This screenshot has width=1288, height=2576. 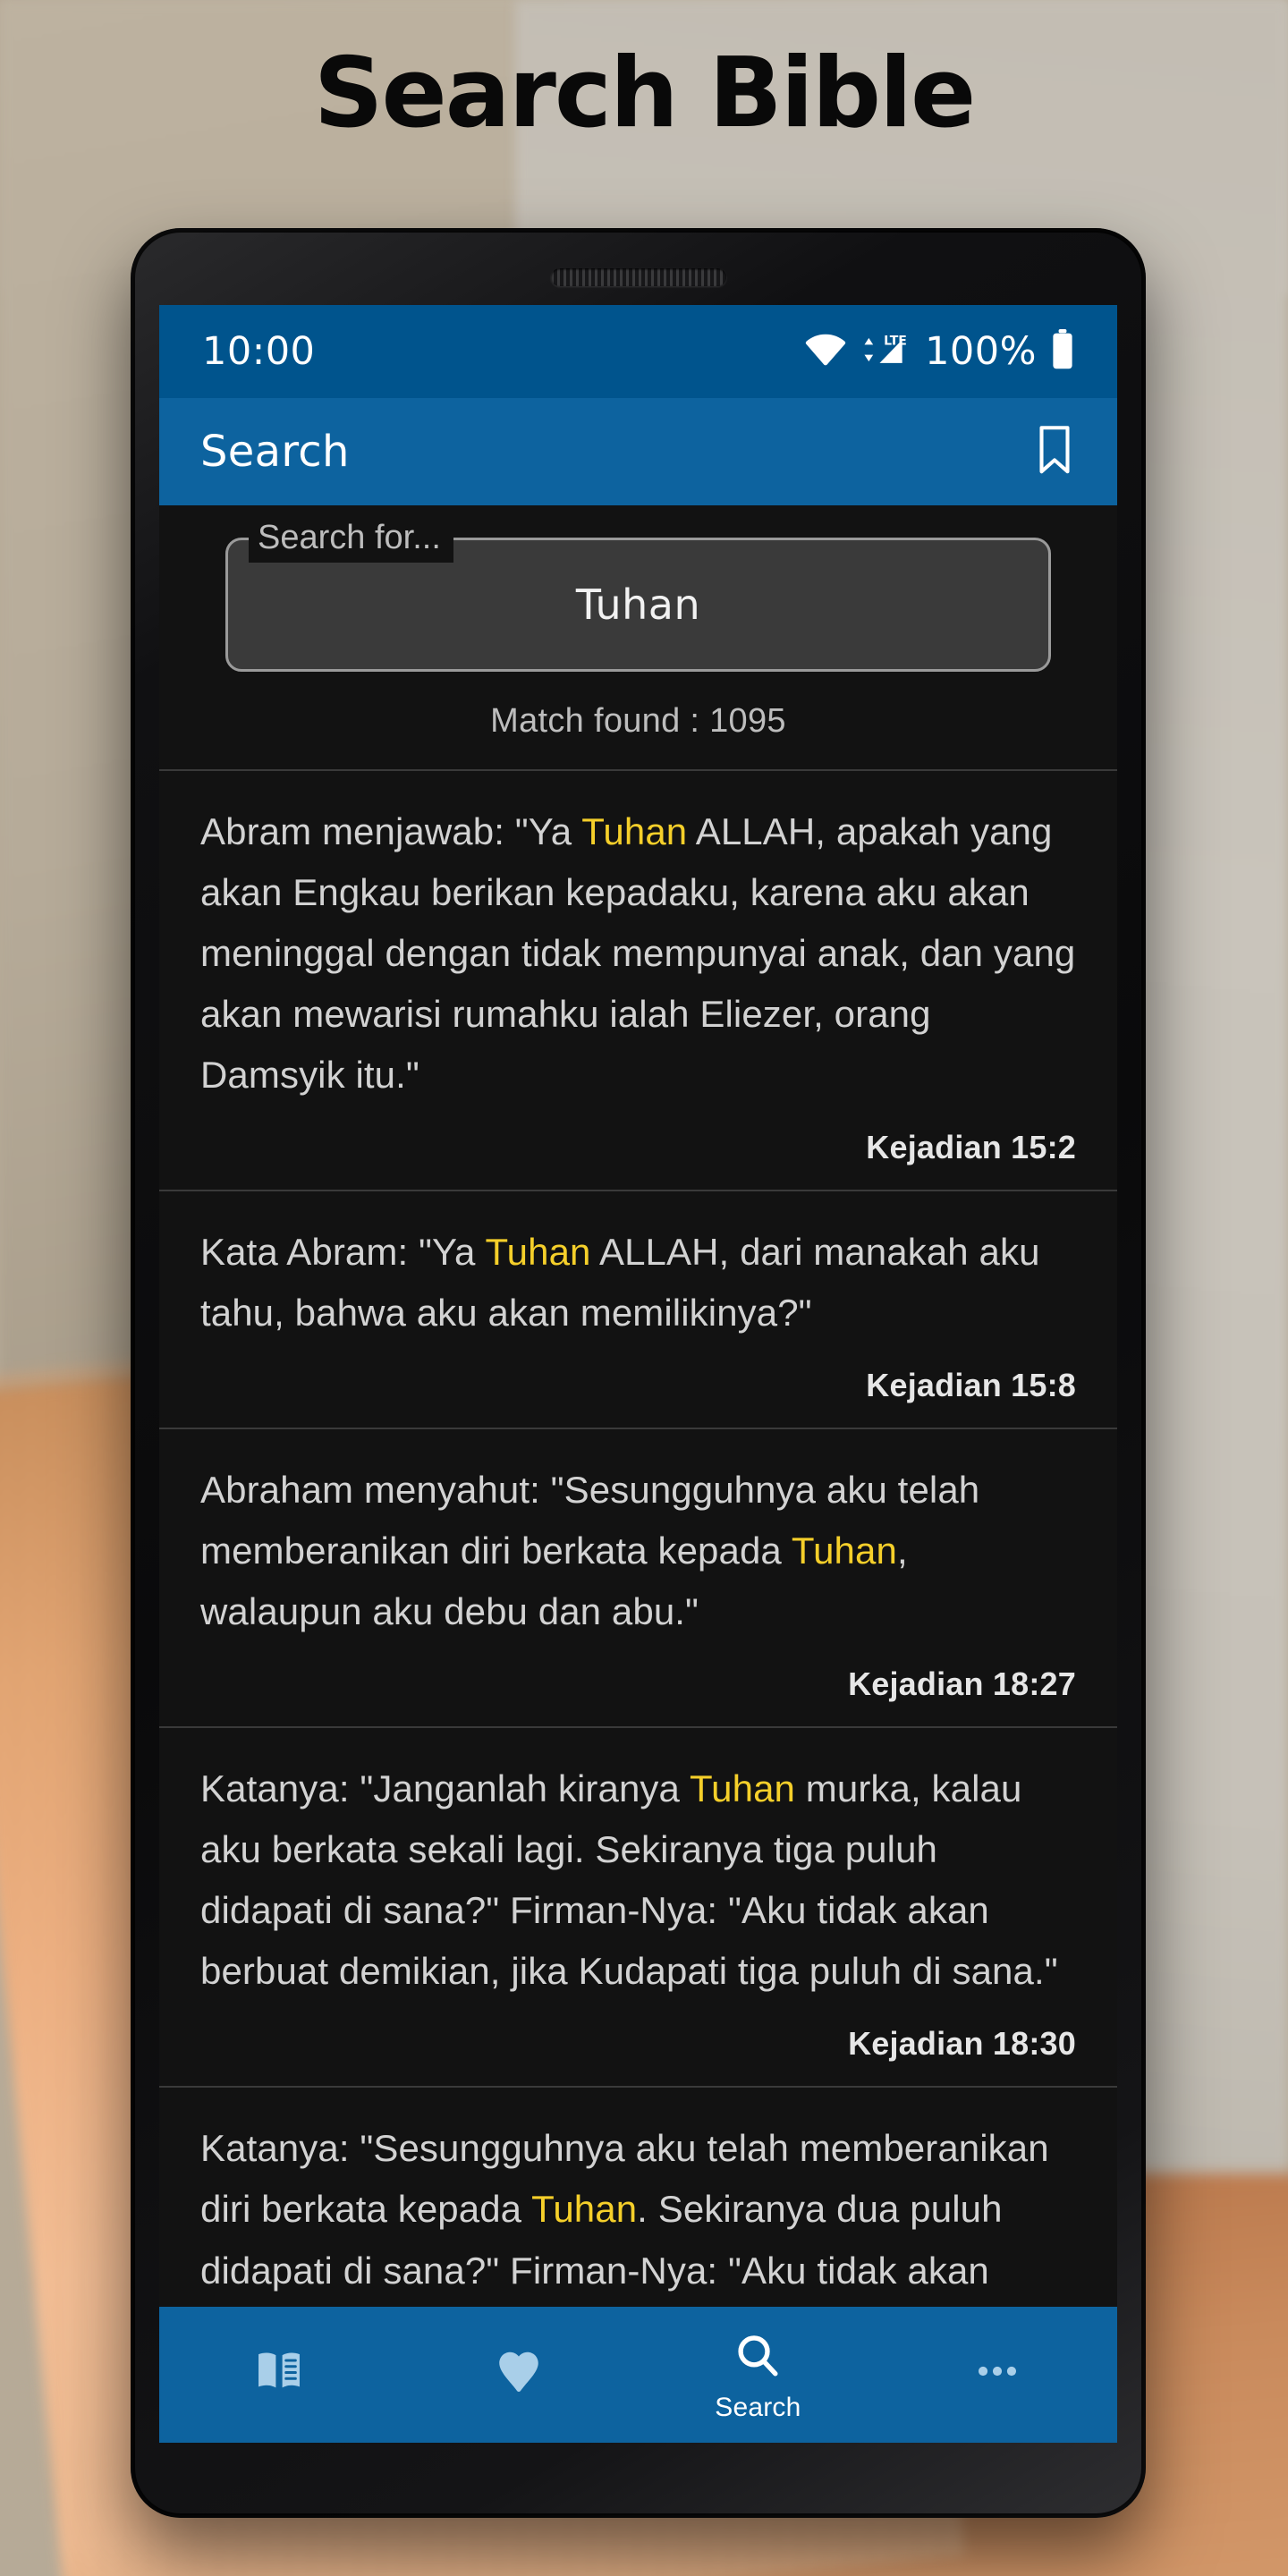 What do you see at coordinates (997, 2371) in the screenshot?
I see `more-icon` at bounding box center [997, 2371].